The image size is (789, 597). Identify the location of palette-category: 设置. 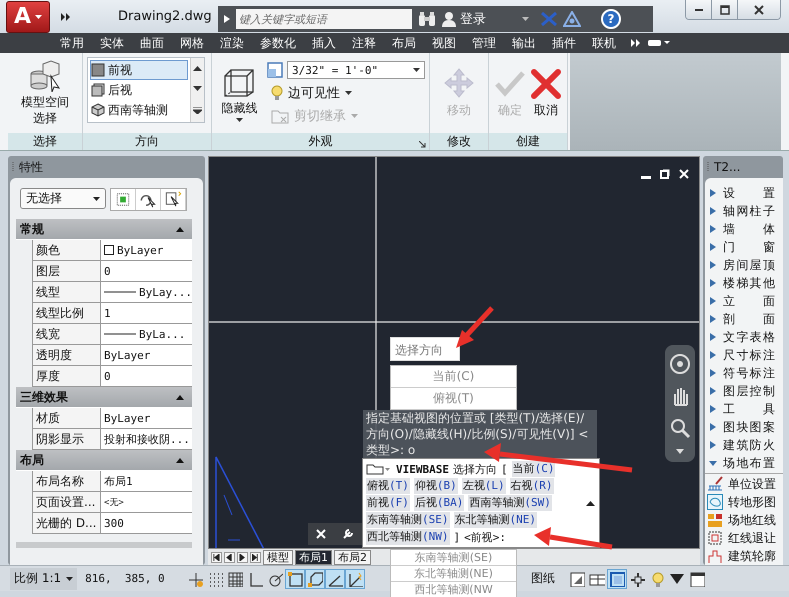
(744, 193).